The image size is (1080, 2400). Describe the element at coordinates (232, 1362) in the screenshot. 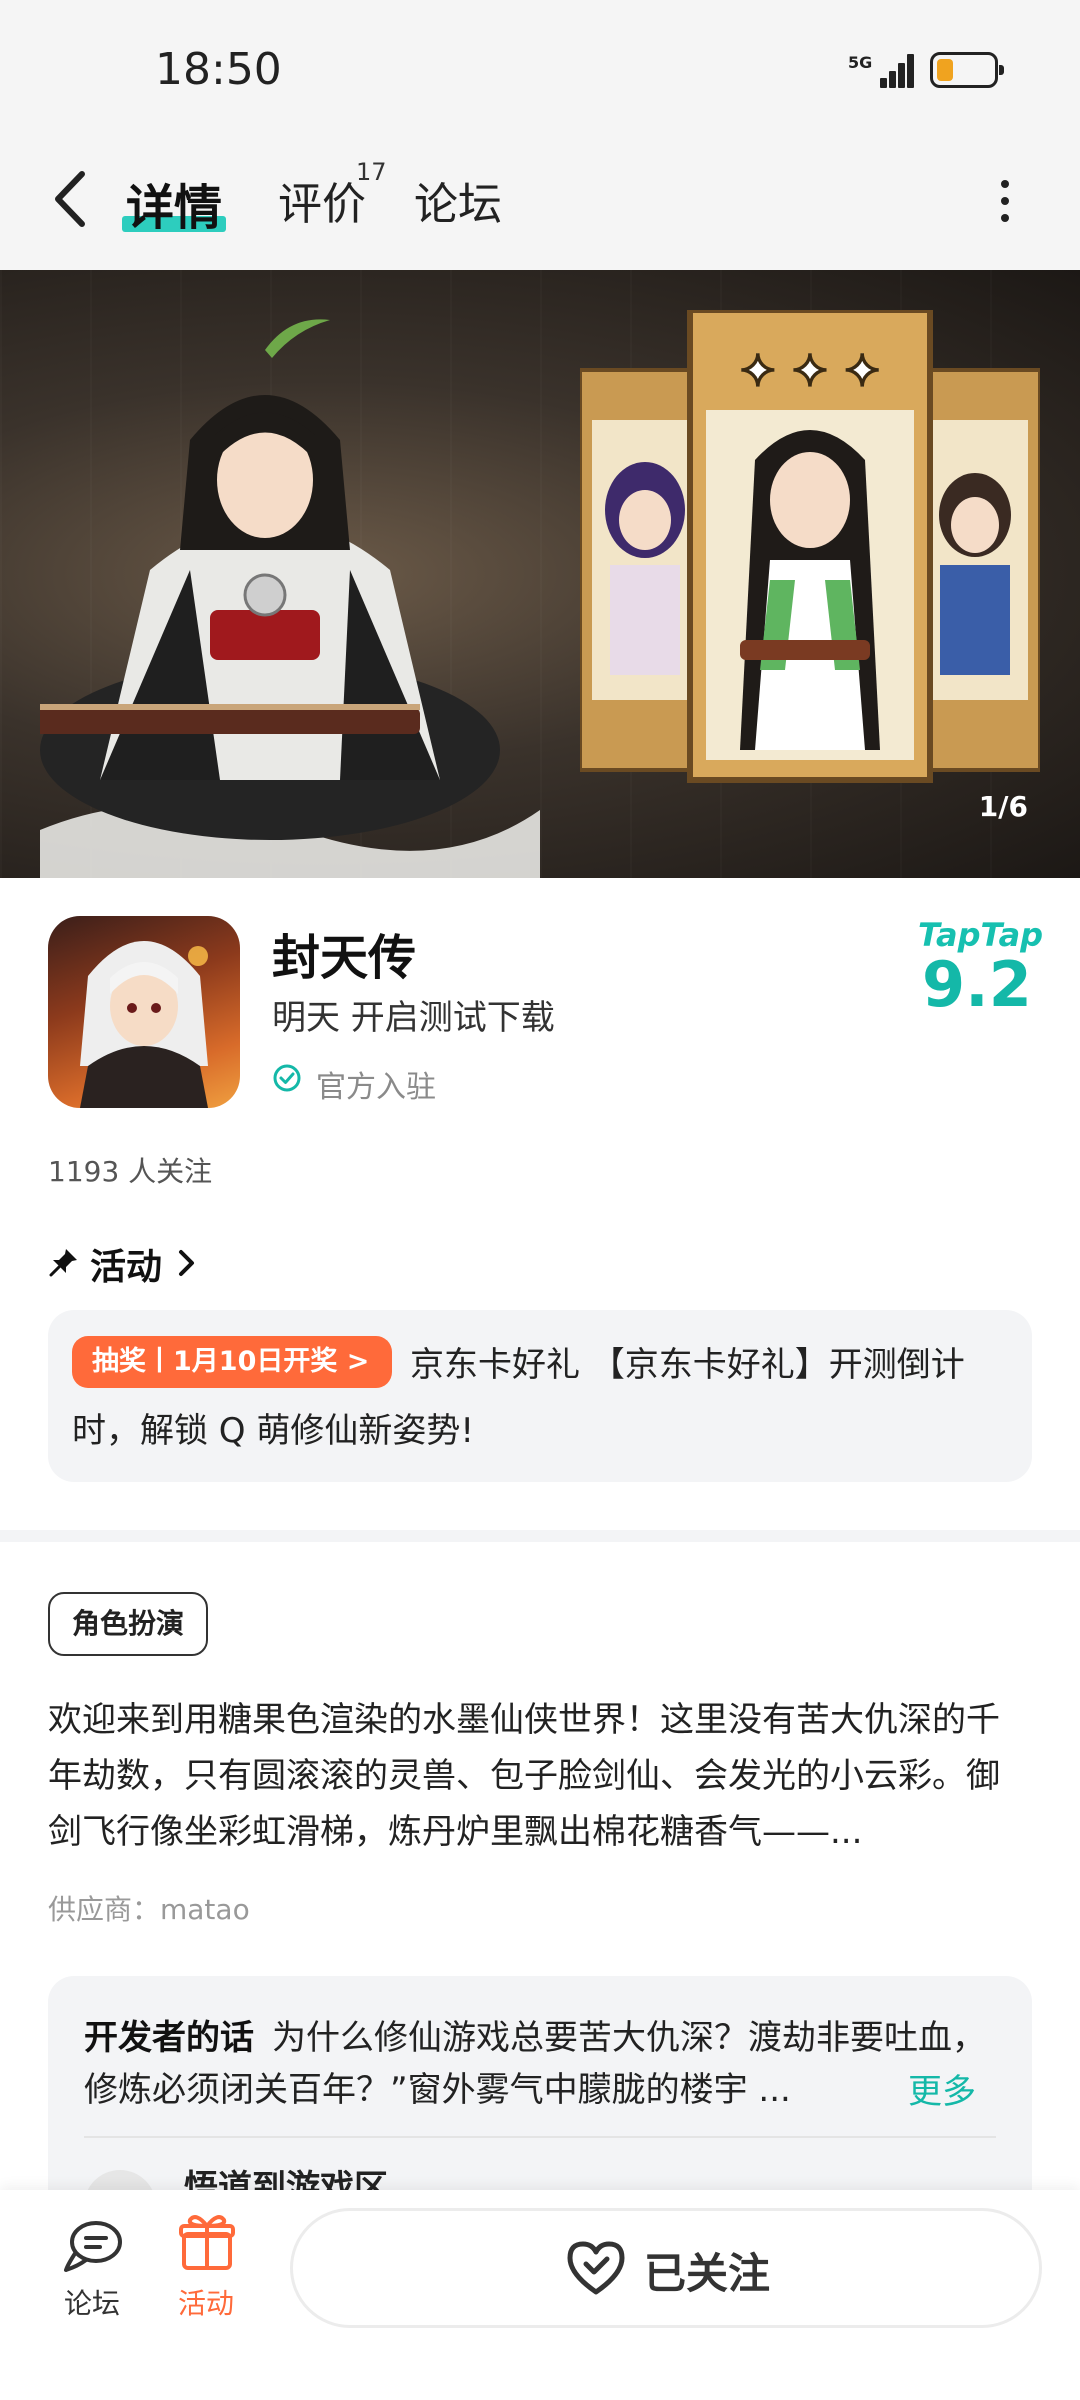

I see `lottery-badge: 抽奖丨1月10日开奖 >` at that location.